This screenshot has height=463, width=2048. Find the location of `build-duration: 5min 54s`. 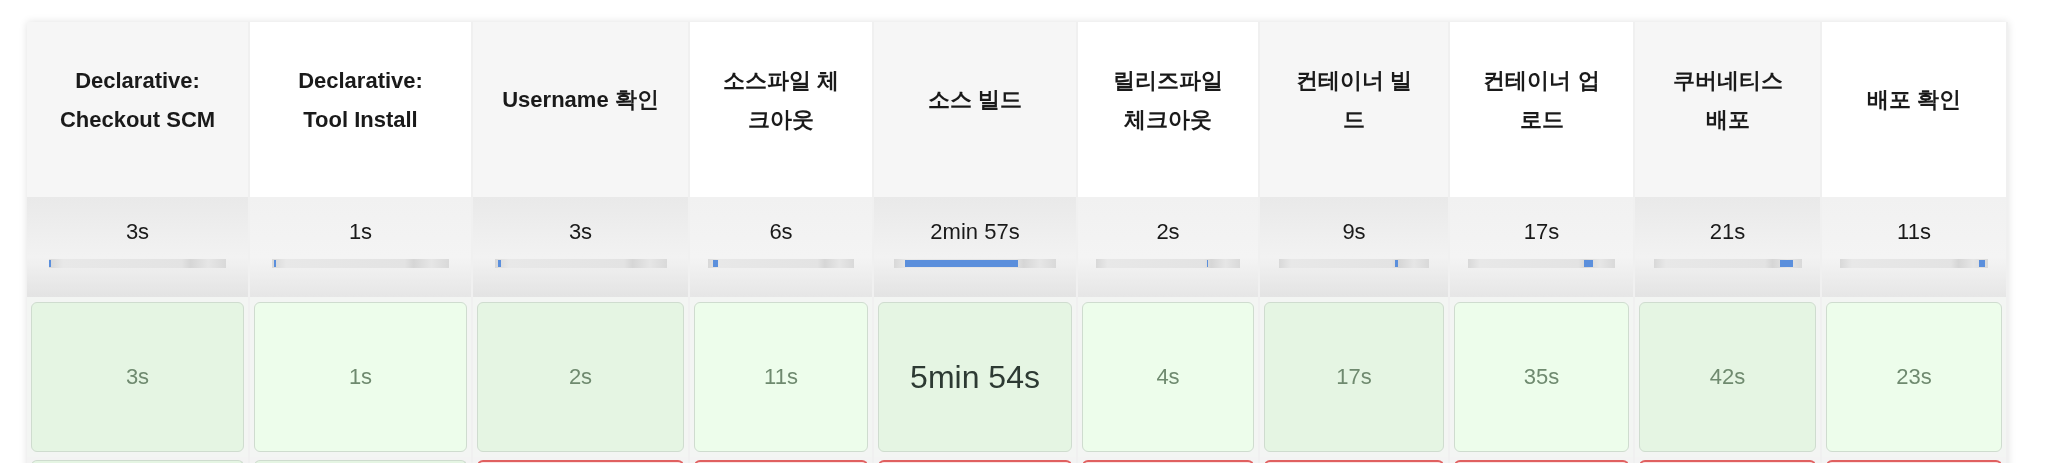

build-duration: 5min 54s is located at coordinates (975, 377).